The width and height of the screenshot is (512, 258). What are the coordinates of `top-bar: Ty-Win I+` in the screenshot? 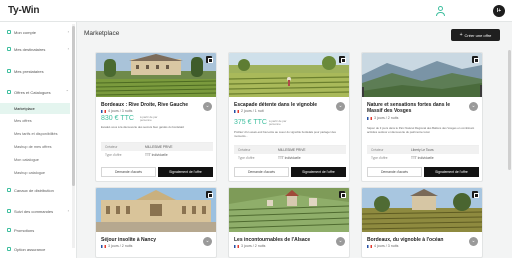 It's located at (256, 11).